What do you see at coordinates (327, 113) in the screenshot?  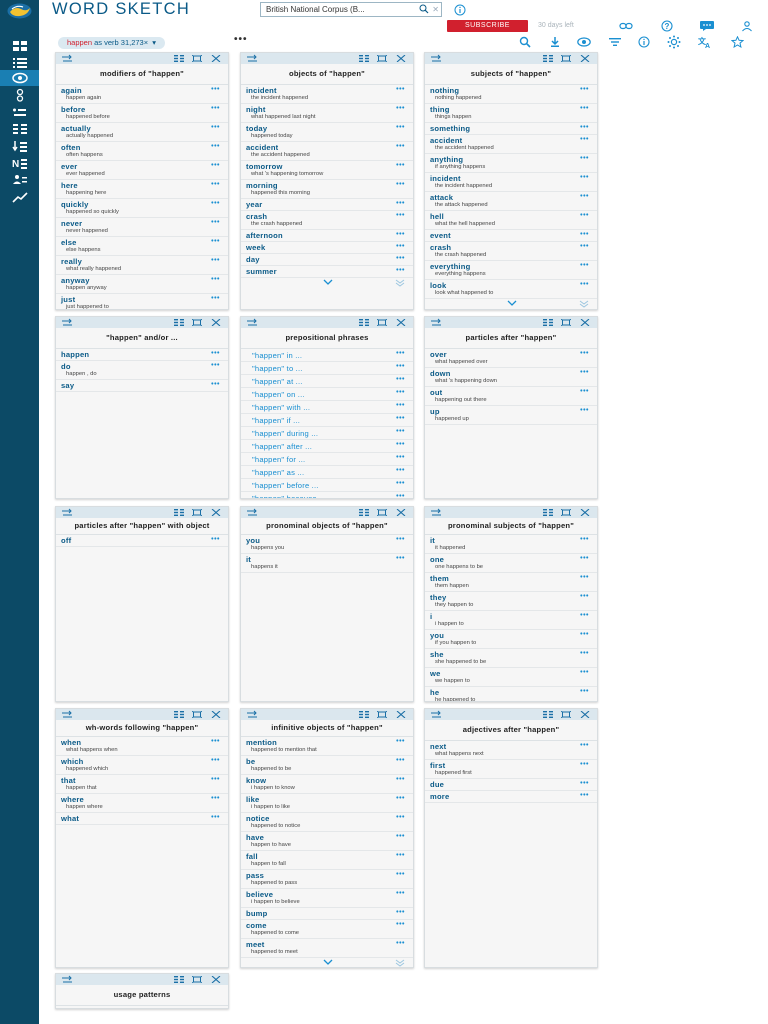 I see `collocation-row: night what happened last night •••` at bounding box center [327, 113].